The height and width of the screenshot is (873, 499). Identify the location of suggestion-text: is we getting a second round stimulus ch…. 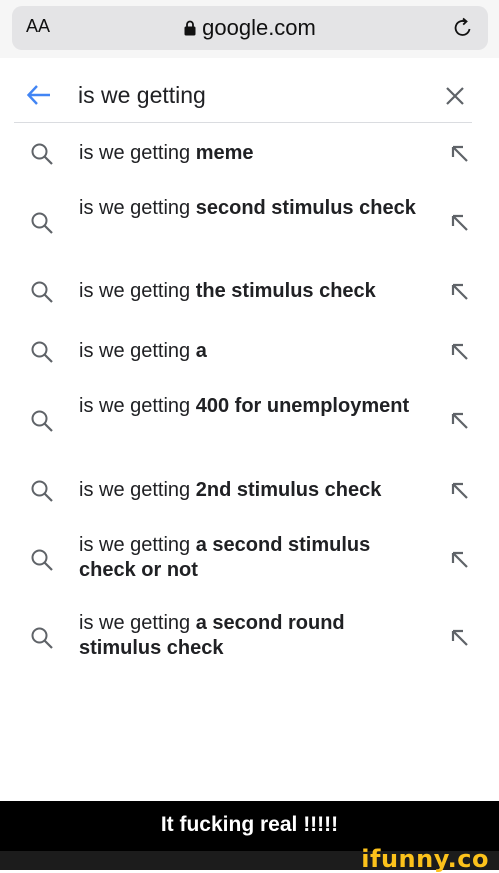
(251, 636).